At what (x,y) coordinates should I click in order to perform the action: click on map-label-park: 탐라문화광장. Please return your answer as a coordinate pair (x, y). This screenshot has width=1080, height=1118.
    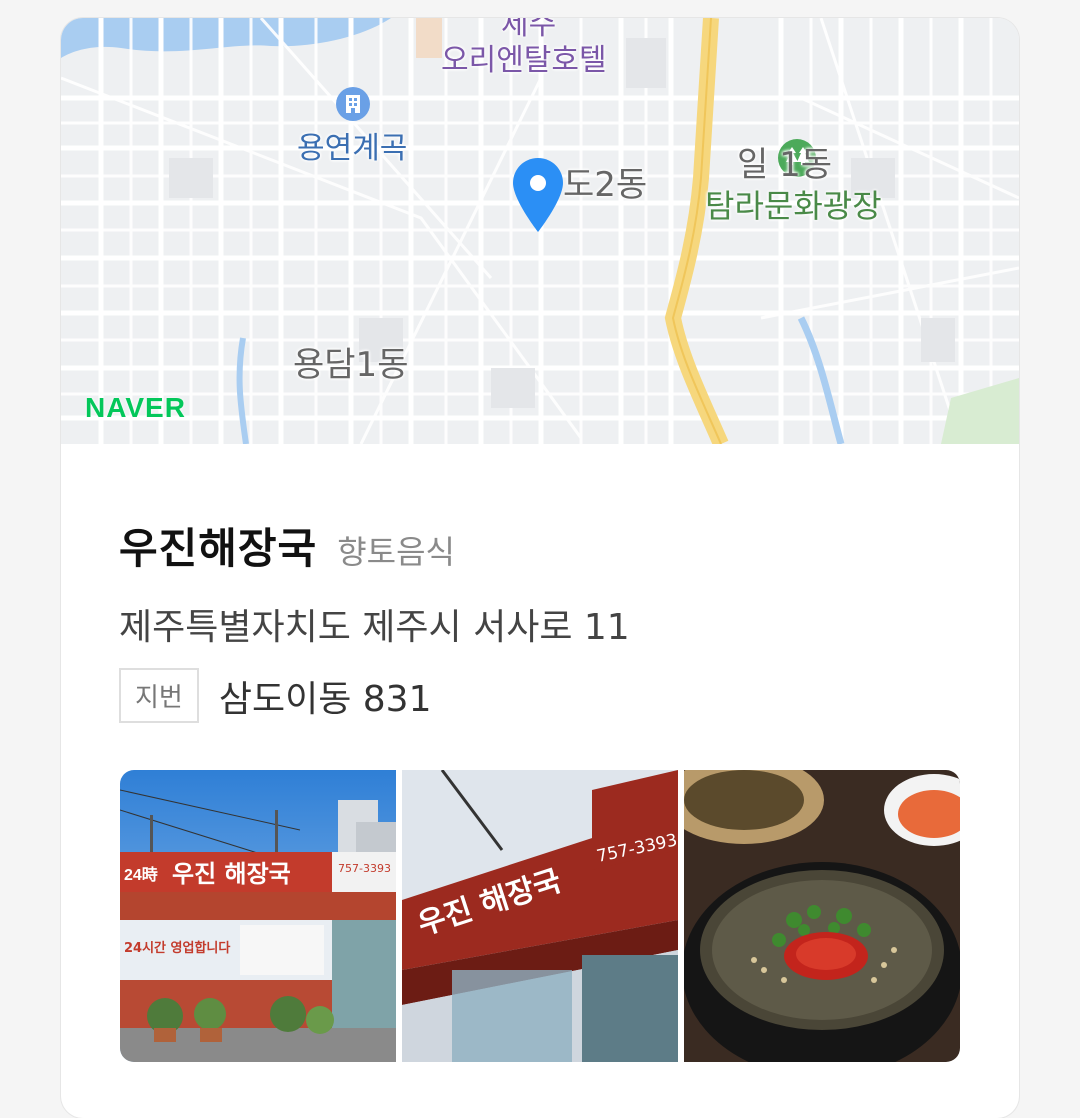
    Looking at the image, I should click on (793, 206).